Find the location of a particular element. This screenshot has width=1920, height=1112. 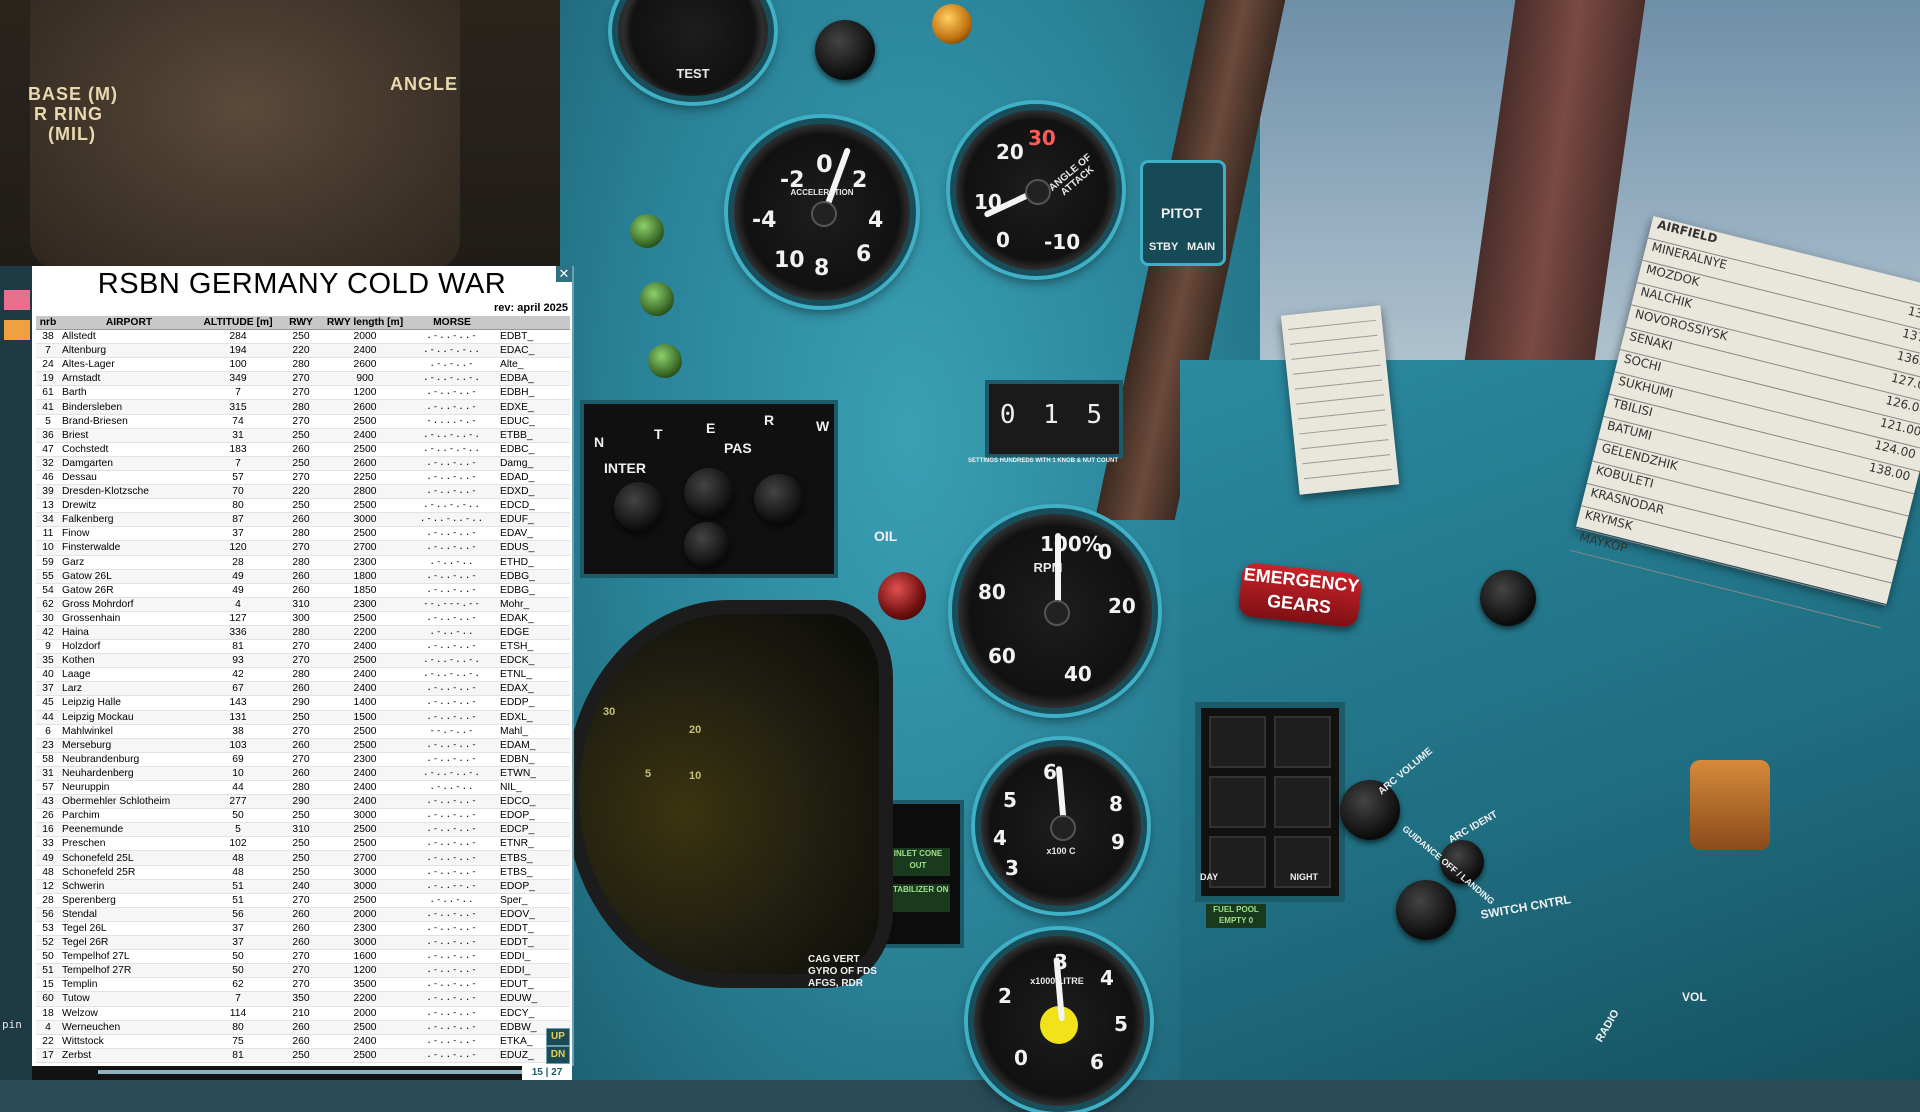

egt-gauge: 6 5 8 4 9 3 x100 C is located at coordinates (1061, 826).